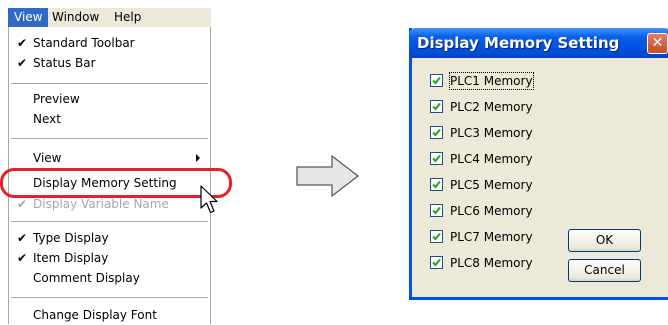 This screenshot has height=325, width=668. Describe the element at coordinates (75, 17) in the screenshot. I see `menu-window: Window` at that location.